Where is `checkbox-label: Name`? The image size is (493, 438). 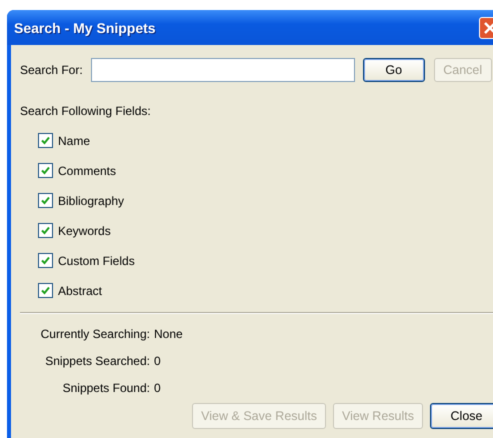 checkbox-label: Name is located at coordinates (74, 141).